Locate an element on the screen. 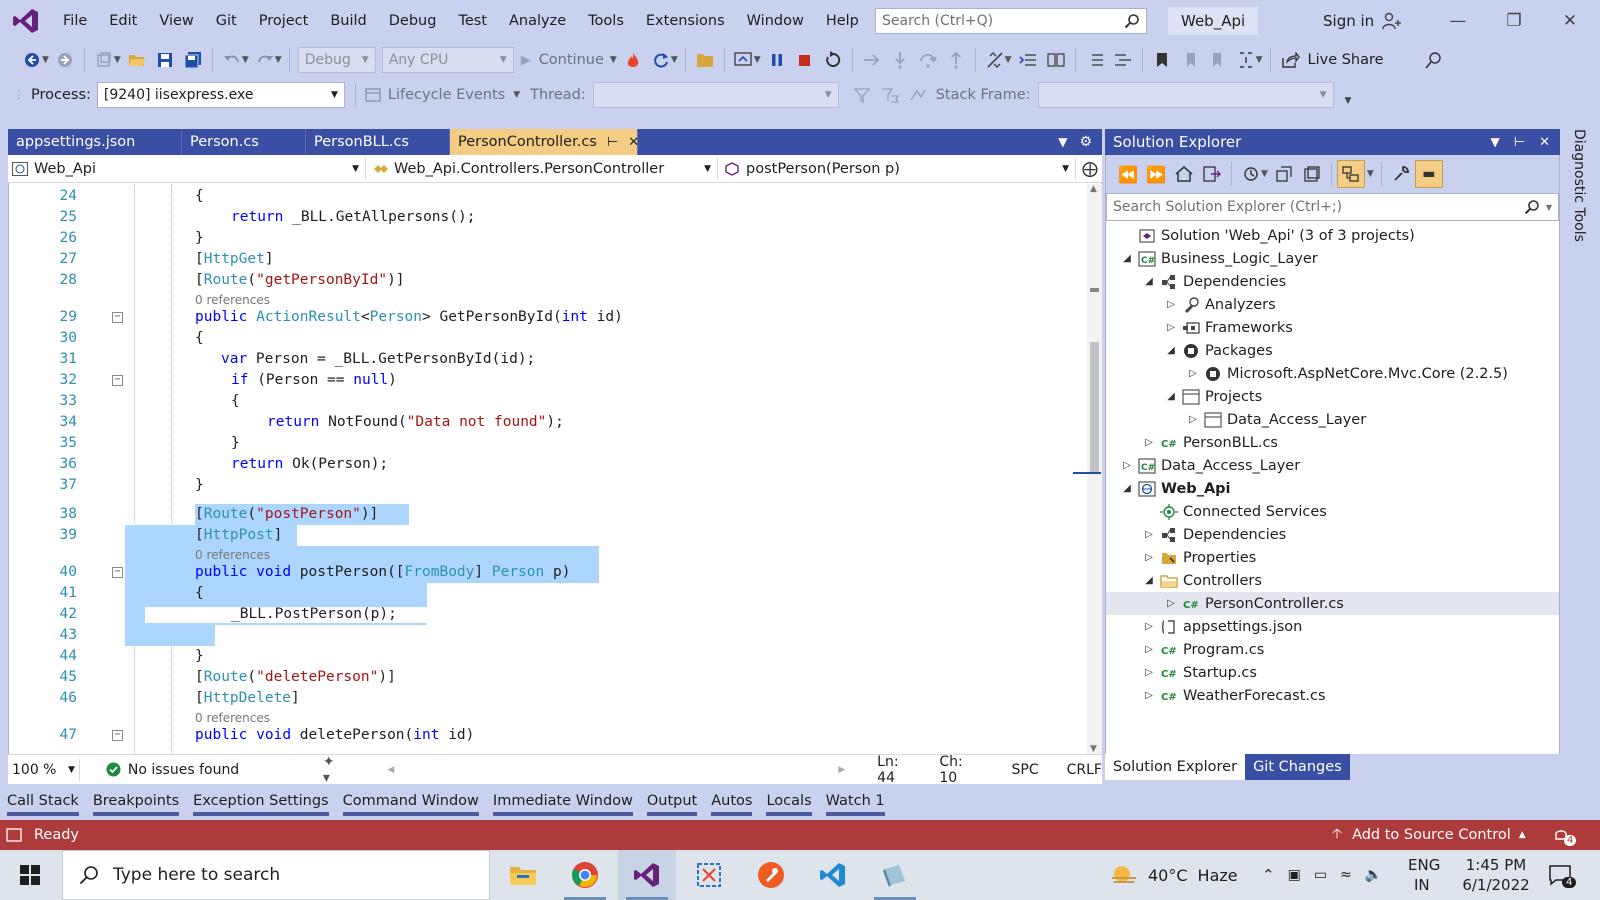 This screenshot has height=900, width=1600. tree-item: ◢ Web_Api is located at coordinates (1332, 488).